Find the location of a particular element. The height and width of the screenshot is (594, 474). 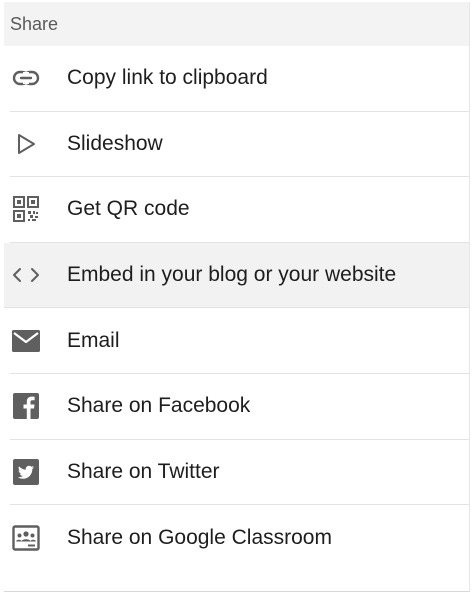

qr-code-label: Get QR code is located at coordinates (128, 209).